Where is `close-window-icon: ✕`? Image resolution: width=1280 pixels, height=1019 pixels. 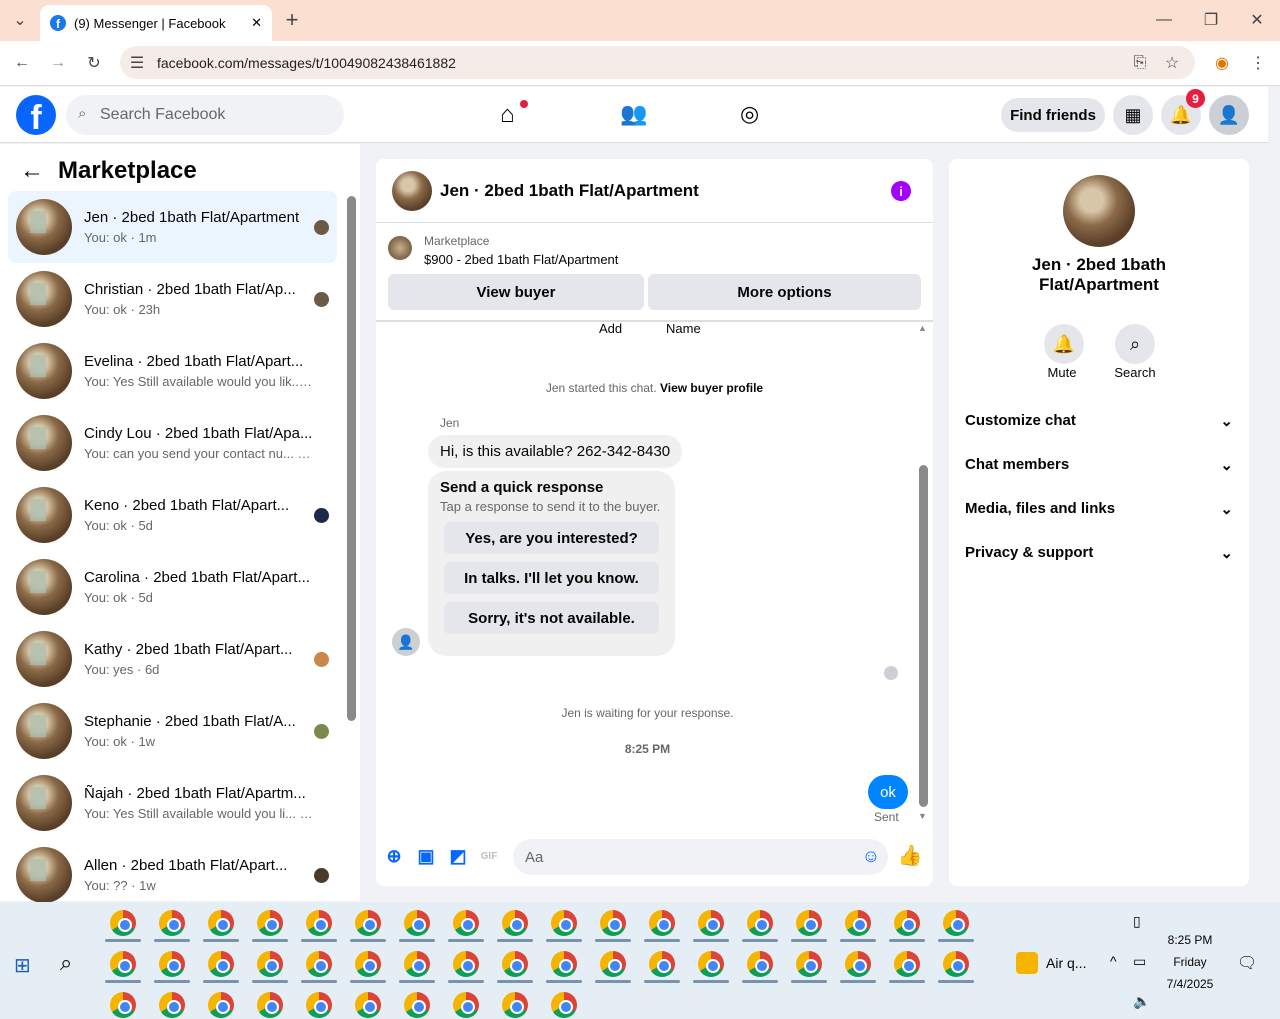 close-window-icon: ✕ is located at coordinates (1257, 20).